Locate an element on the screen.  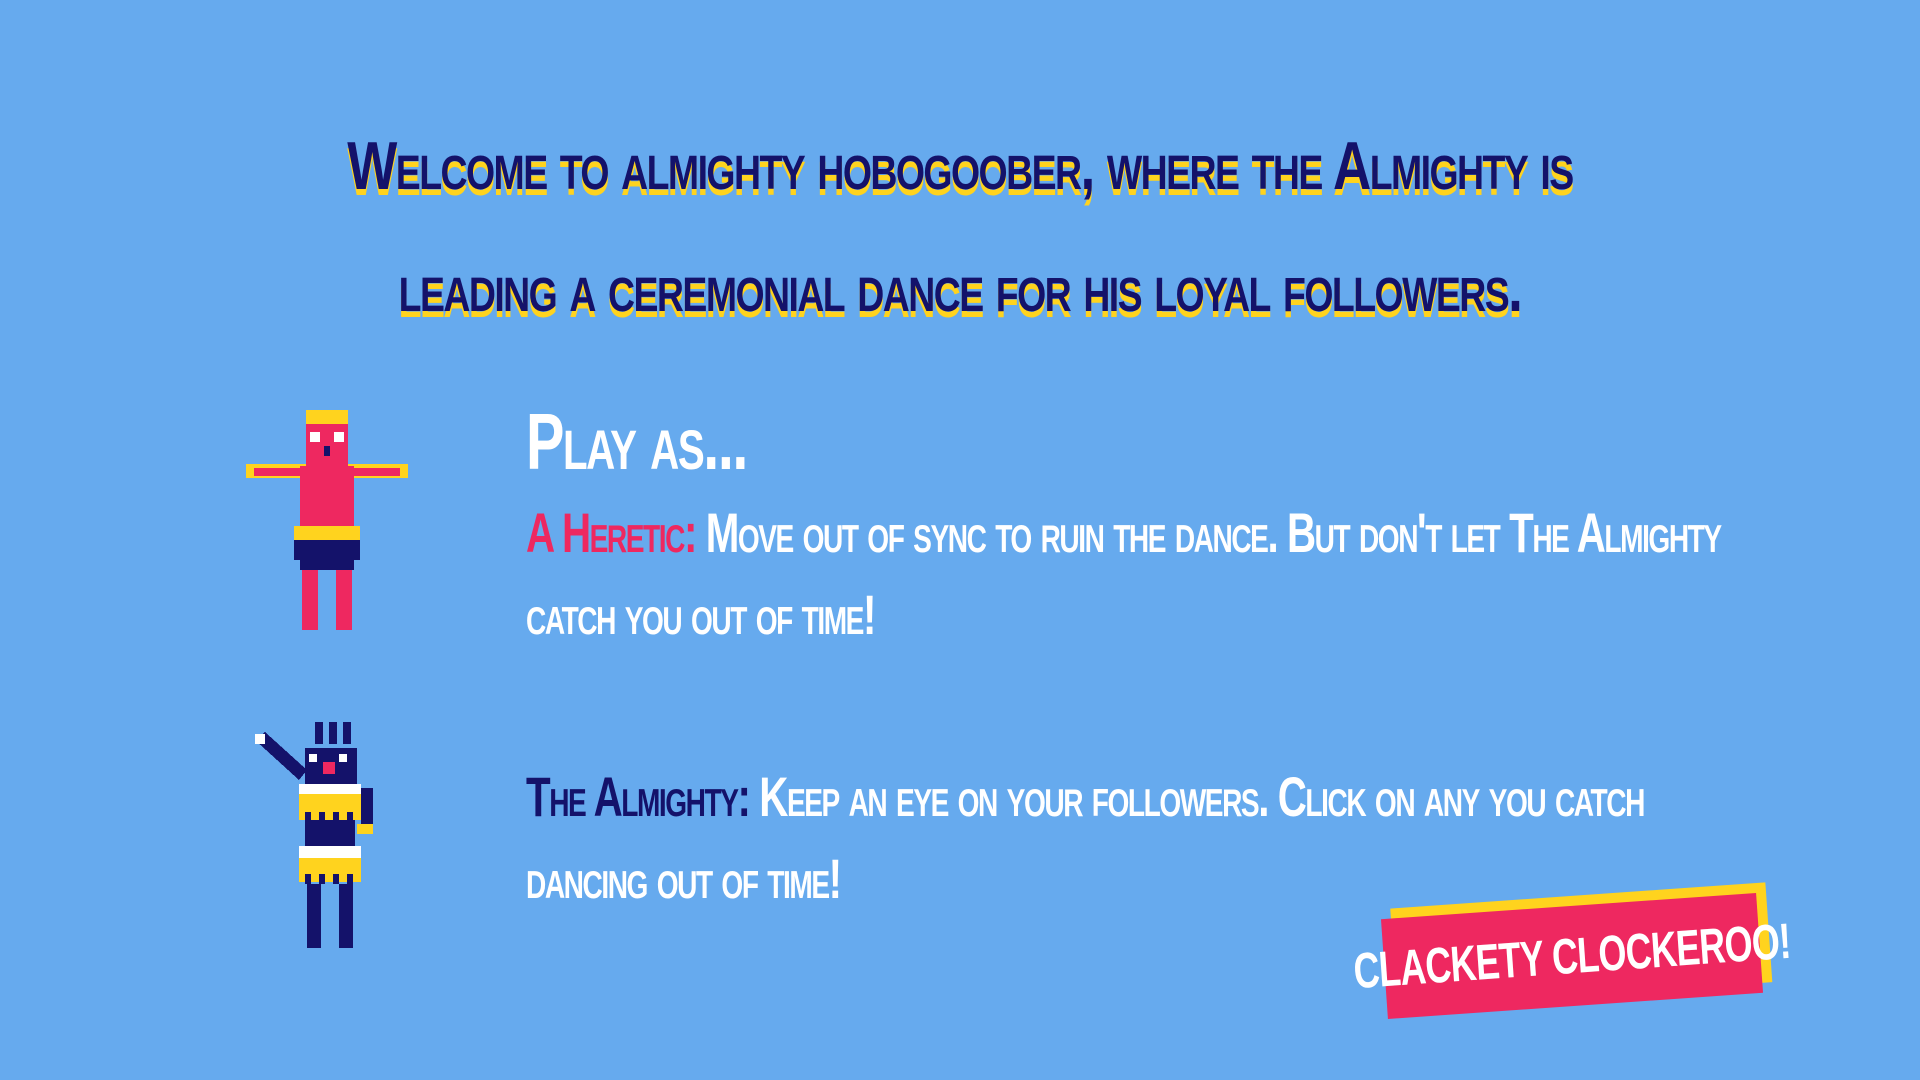
heretic-role-name: A Heretic: is located at coordinates (611, 532).